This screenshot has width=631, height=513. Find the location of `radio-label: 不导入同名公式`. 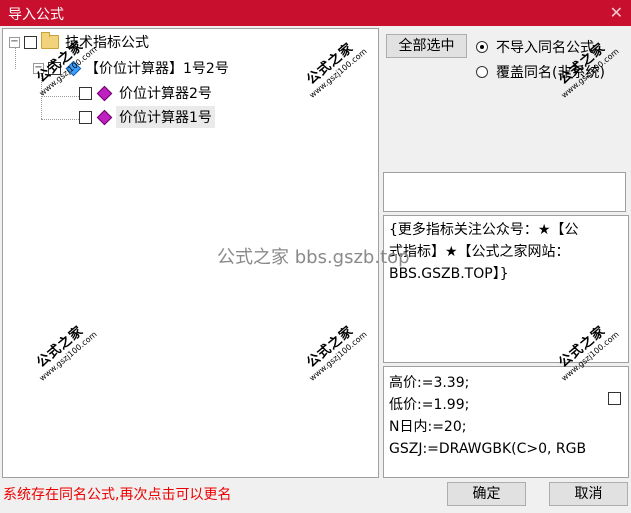

radio-label: 不导入同名公式 is located at coordinates (545, 48).